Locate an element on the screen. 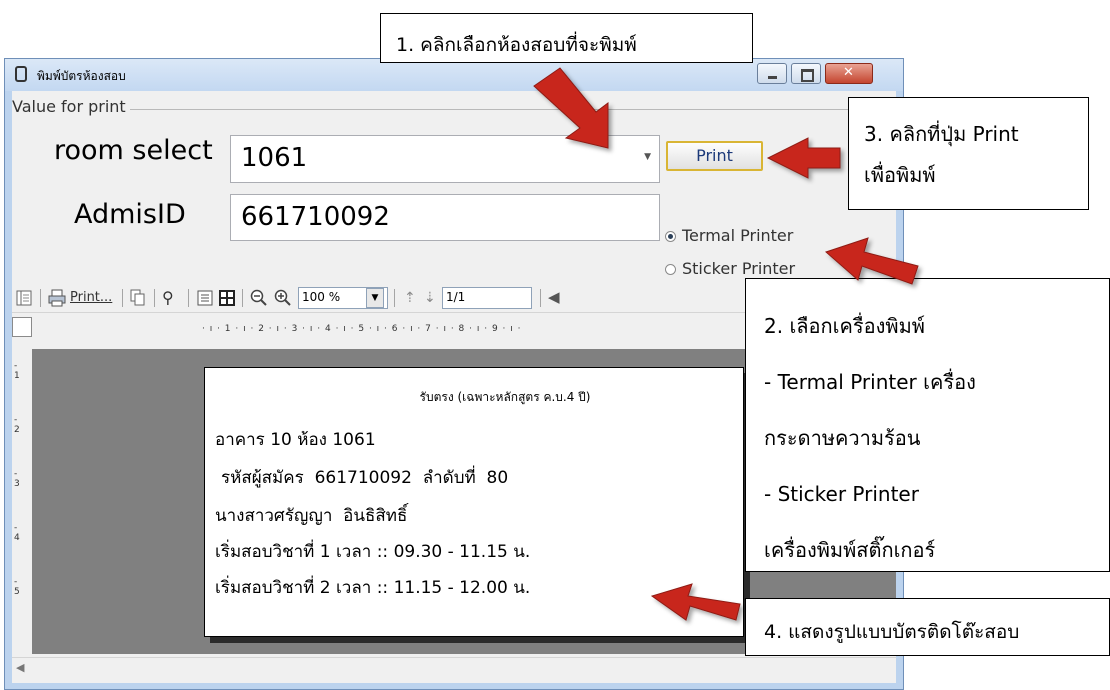 This screenshot has height=690, width=1110. callout-step-2-line5: เครื่องพิมพ์สติ๊กเกอร์ is located at coordinates (850, 550).